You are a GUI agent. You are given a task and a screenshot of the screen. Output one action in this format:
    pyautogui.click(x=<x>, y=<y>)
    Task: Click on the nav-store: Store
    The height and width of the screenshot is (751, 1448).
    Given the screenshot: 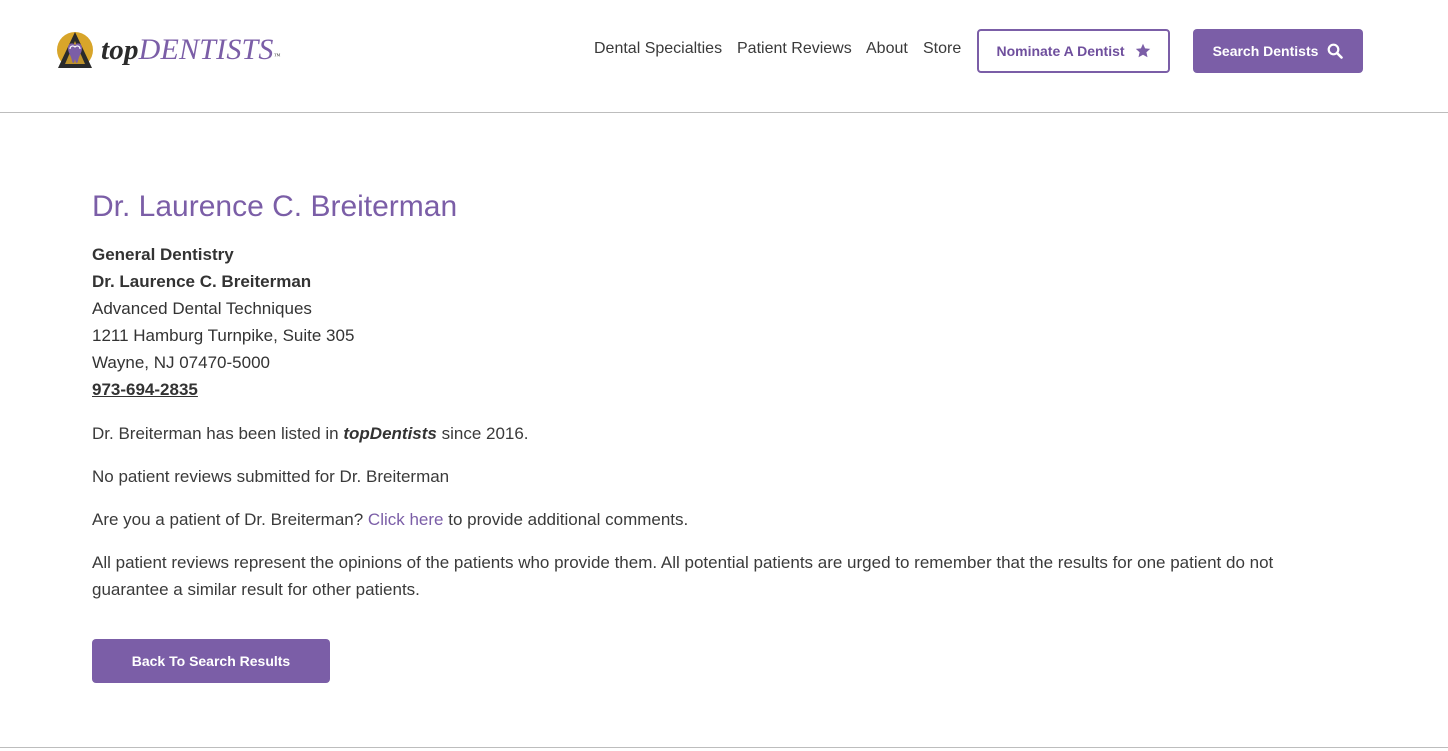 What is the action you would take?
    pyautogui.click(x=942, y=51)
    